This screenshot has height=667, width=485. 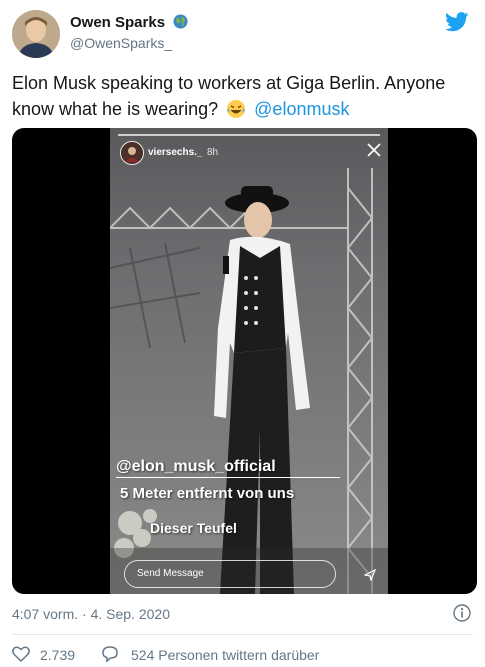 I want to click on author-name: Owen Sparks, so click(x=129, y=23).